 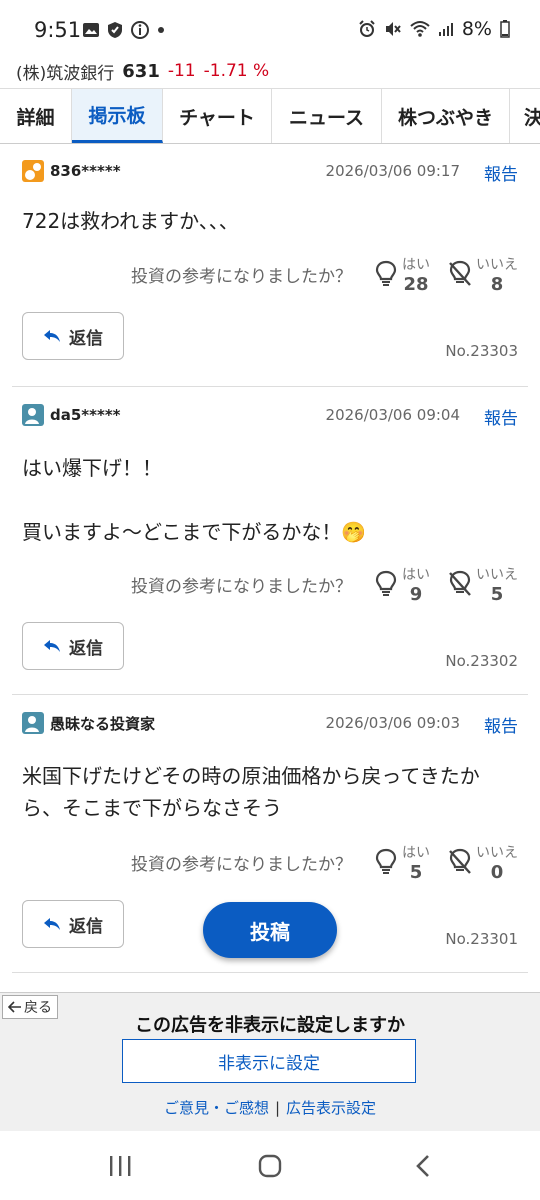 I want to click on hide-ad-button: 非表示に設定, so click(x=269, y=1061).